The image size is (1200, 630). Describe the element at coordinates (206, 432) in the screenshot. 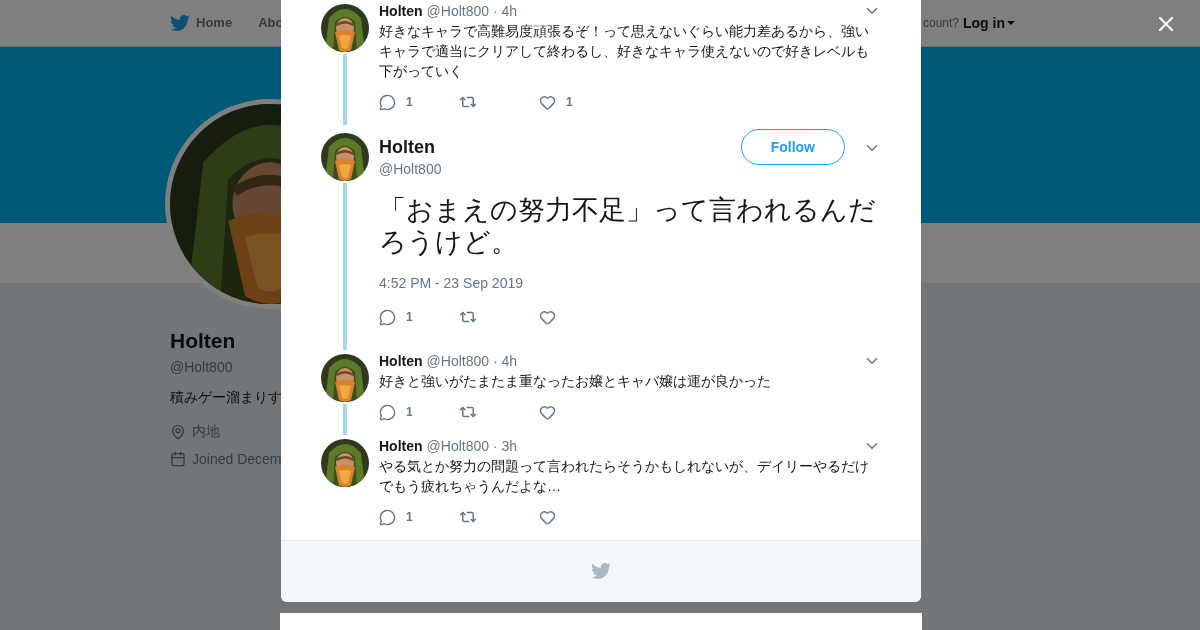

I see `profile-location: 内地` at that location.